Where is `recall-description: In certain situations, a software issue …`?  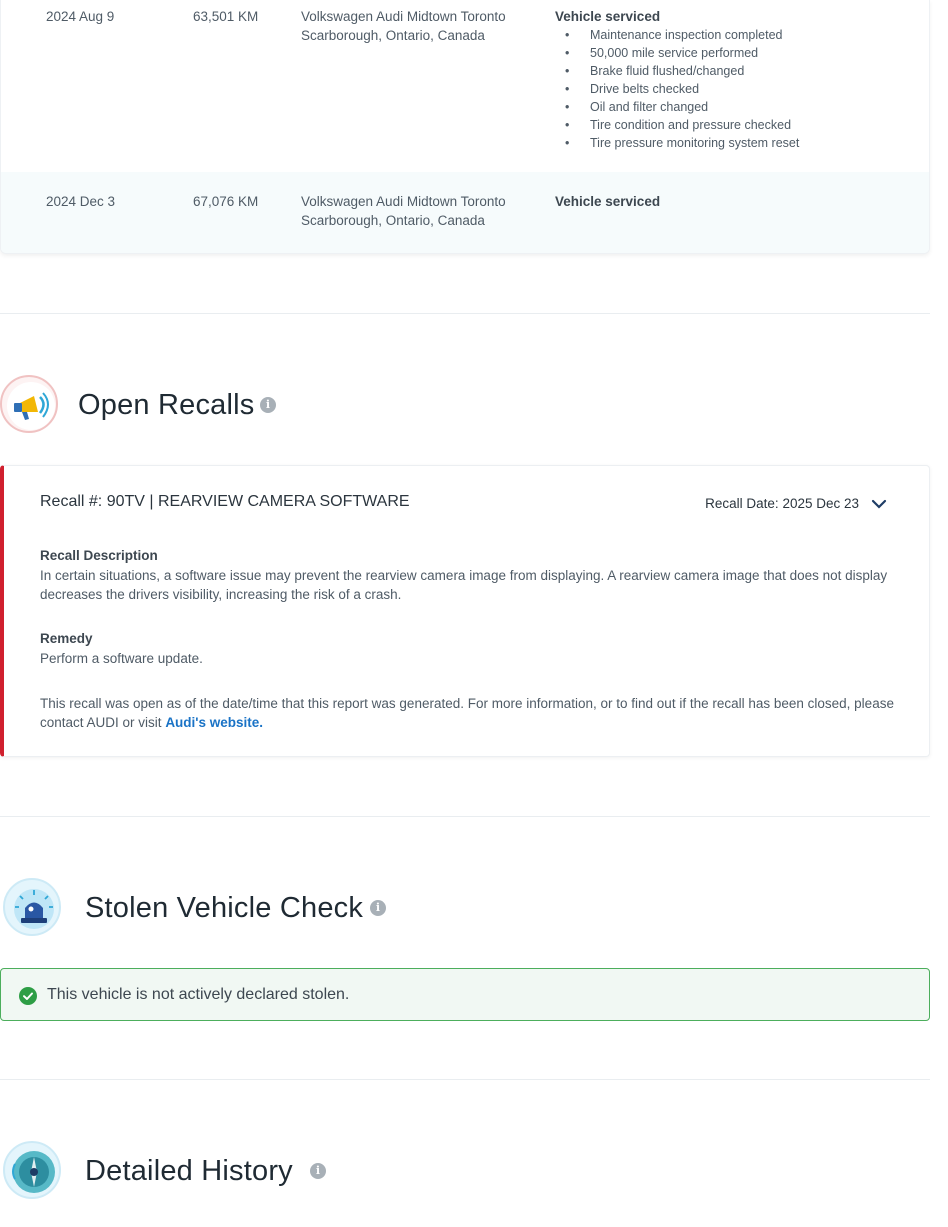
recall-description: In certain situations, a software issue … is located at coordinates (464, 585).